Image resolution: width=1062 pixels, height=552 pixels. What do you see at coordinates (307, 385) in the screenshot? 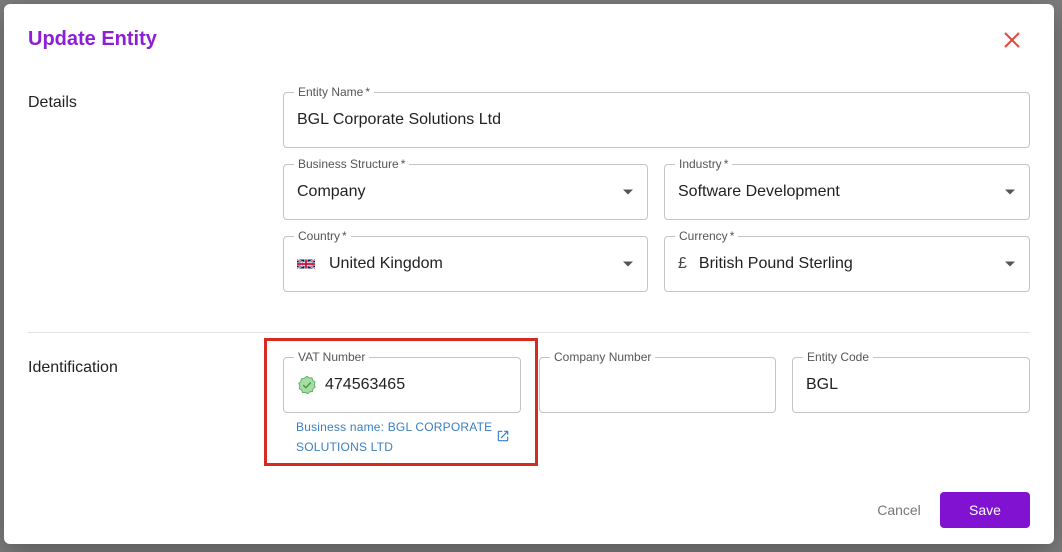
I see `verified-check-icon` at bounding box center [307, 385].